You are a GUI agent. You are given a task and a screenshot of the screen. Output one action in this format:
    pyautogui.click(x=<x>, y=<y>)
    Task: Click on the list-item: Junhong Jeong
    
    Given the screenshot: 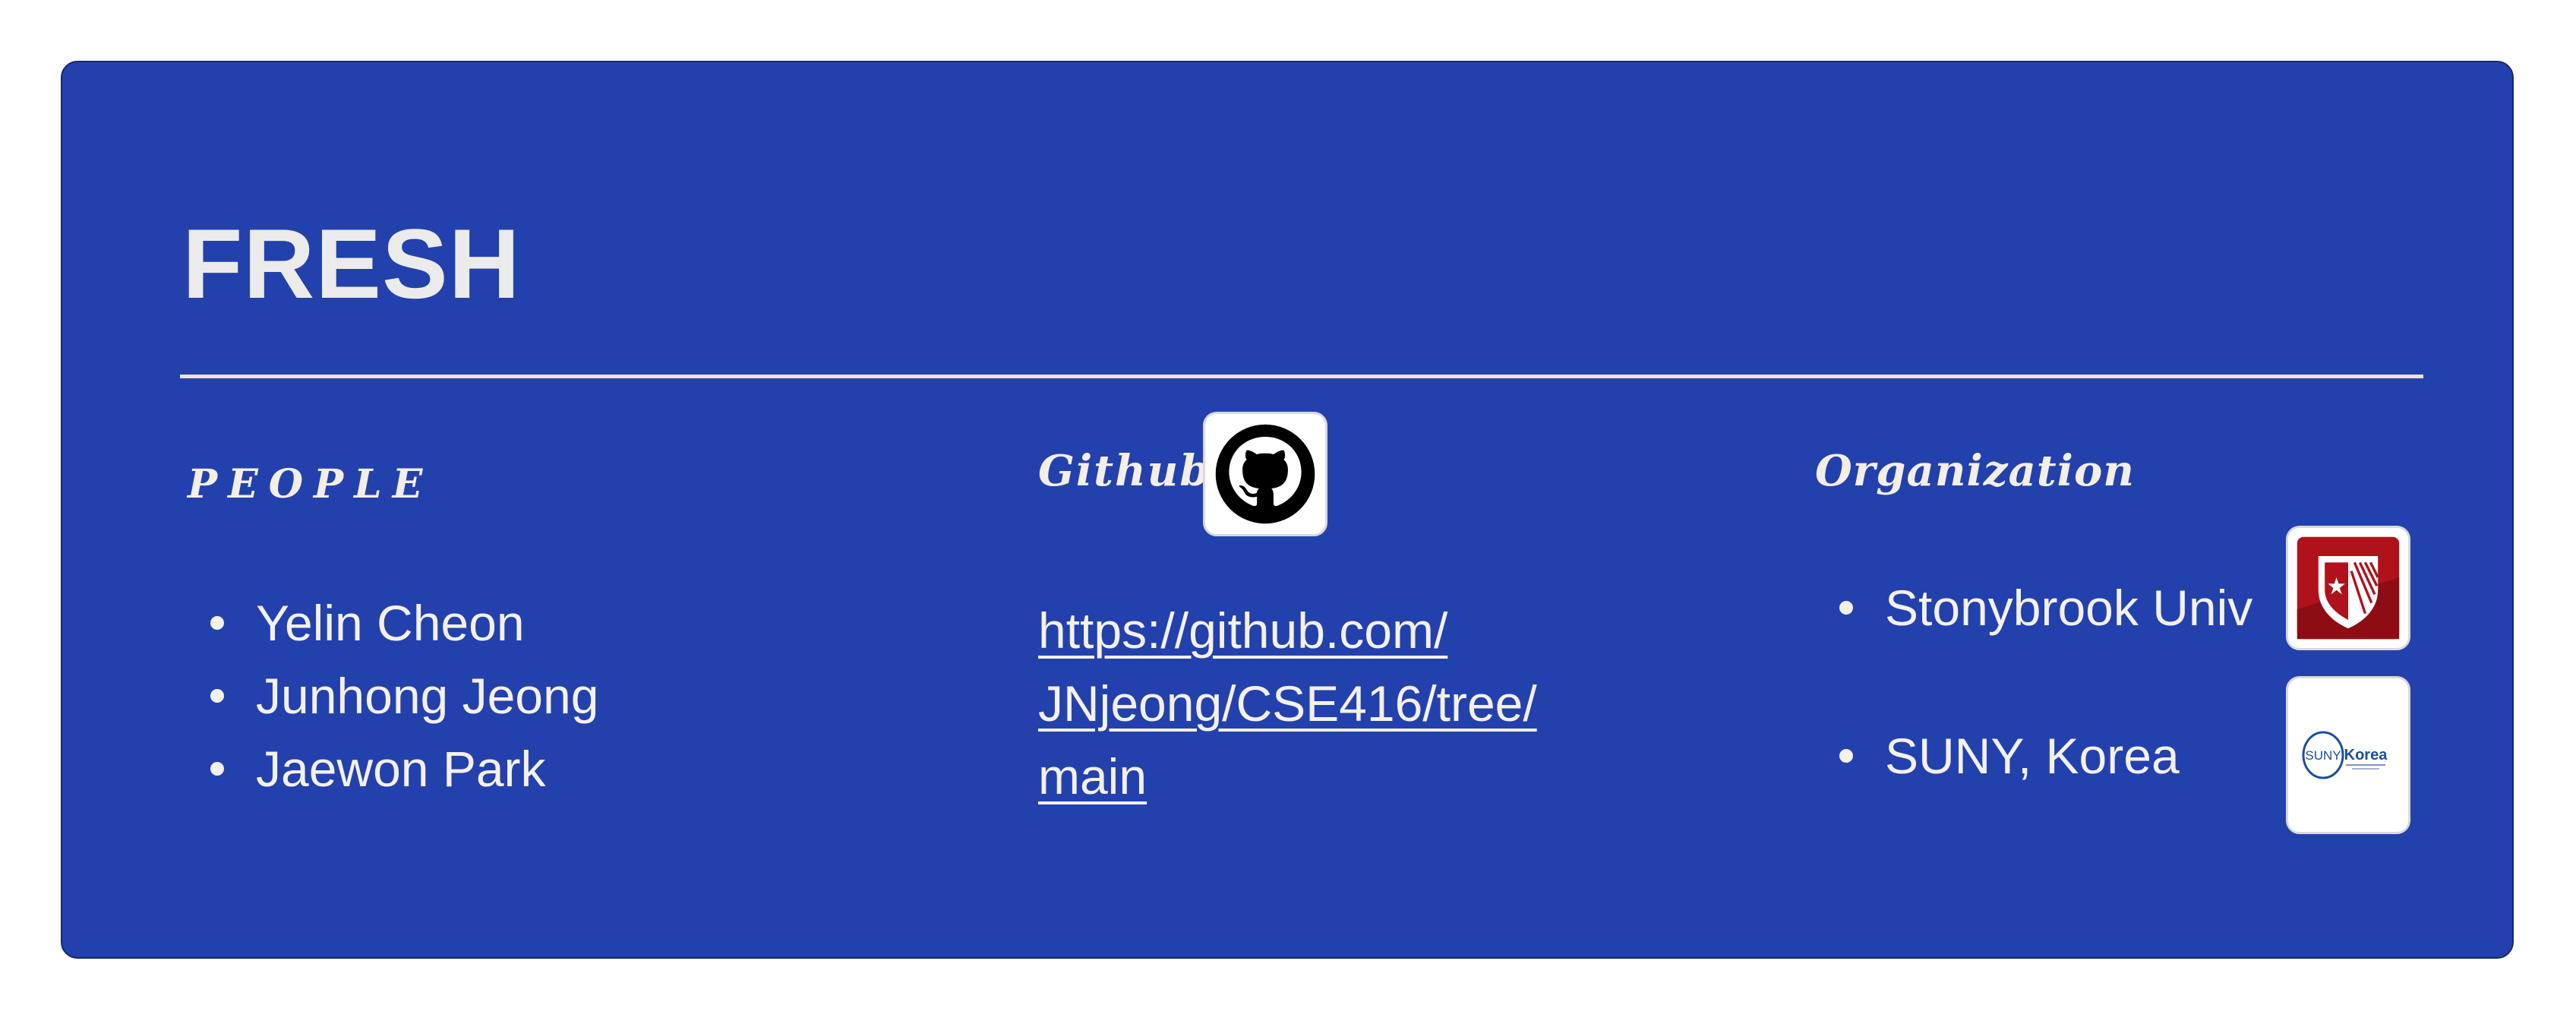 What is the action you would take?
    pyautogui.click(x=404, y=695)
    